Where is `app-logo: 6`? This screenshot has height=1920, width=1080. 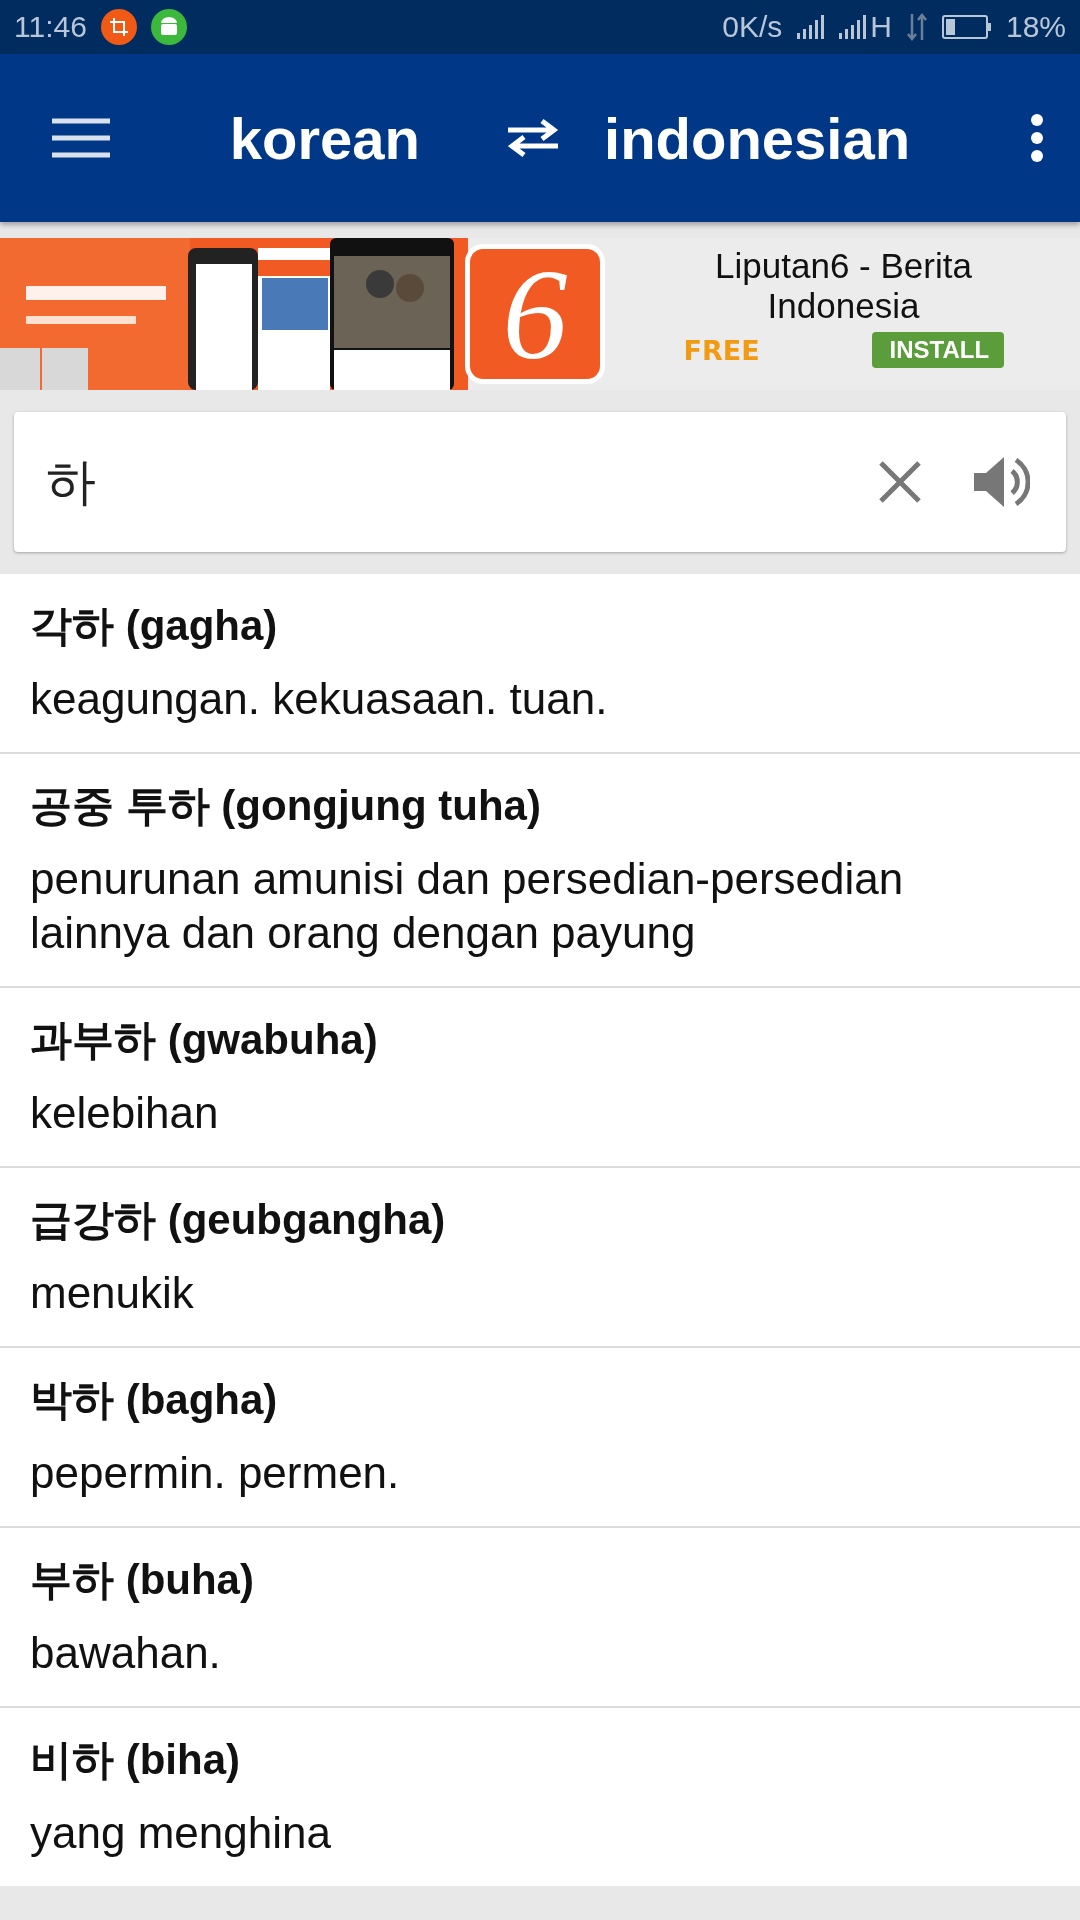
app-logo: 6 is located at coordinates (535, 314).